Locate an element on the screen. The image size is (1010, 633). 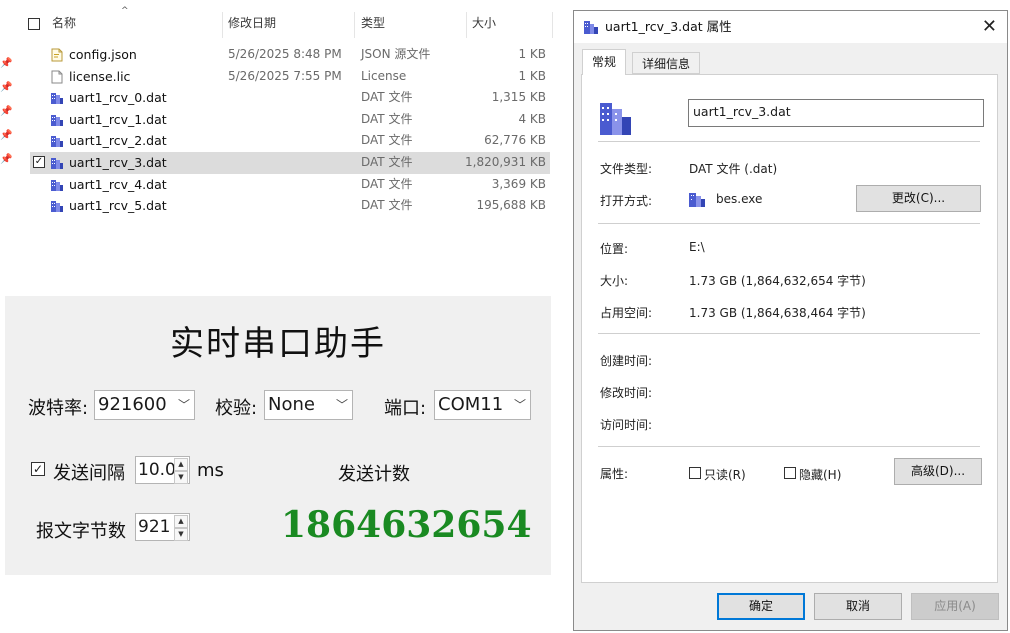
ok-button: 确定 is located at coordinates (761, 606).